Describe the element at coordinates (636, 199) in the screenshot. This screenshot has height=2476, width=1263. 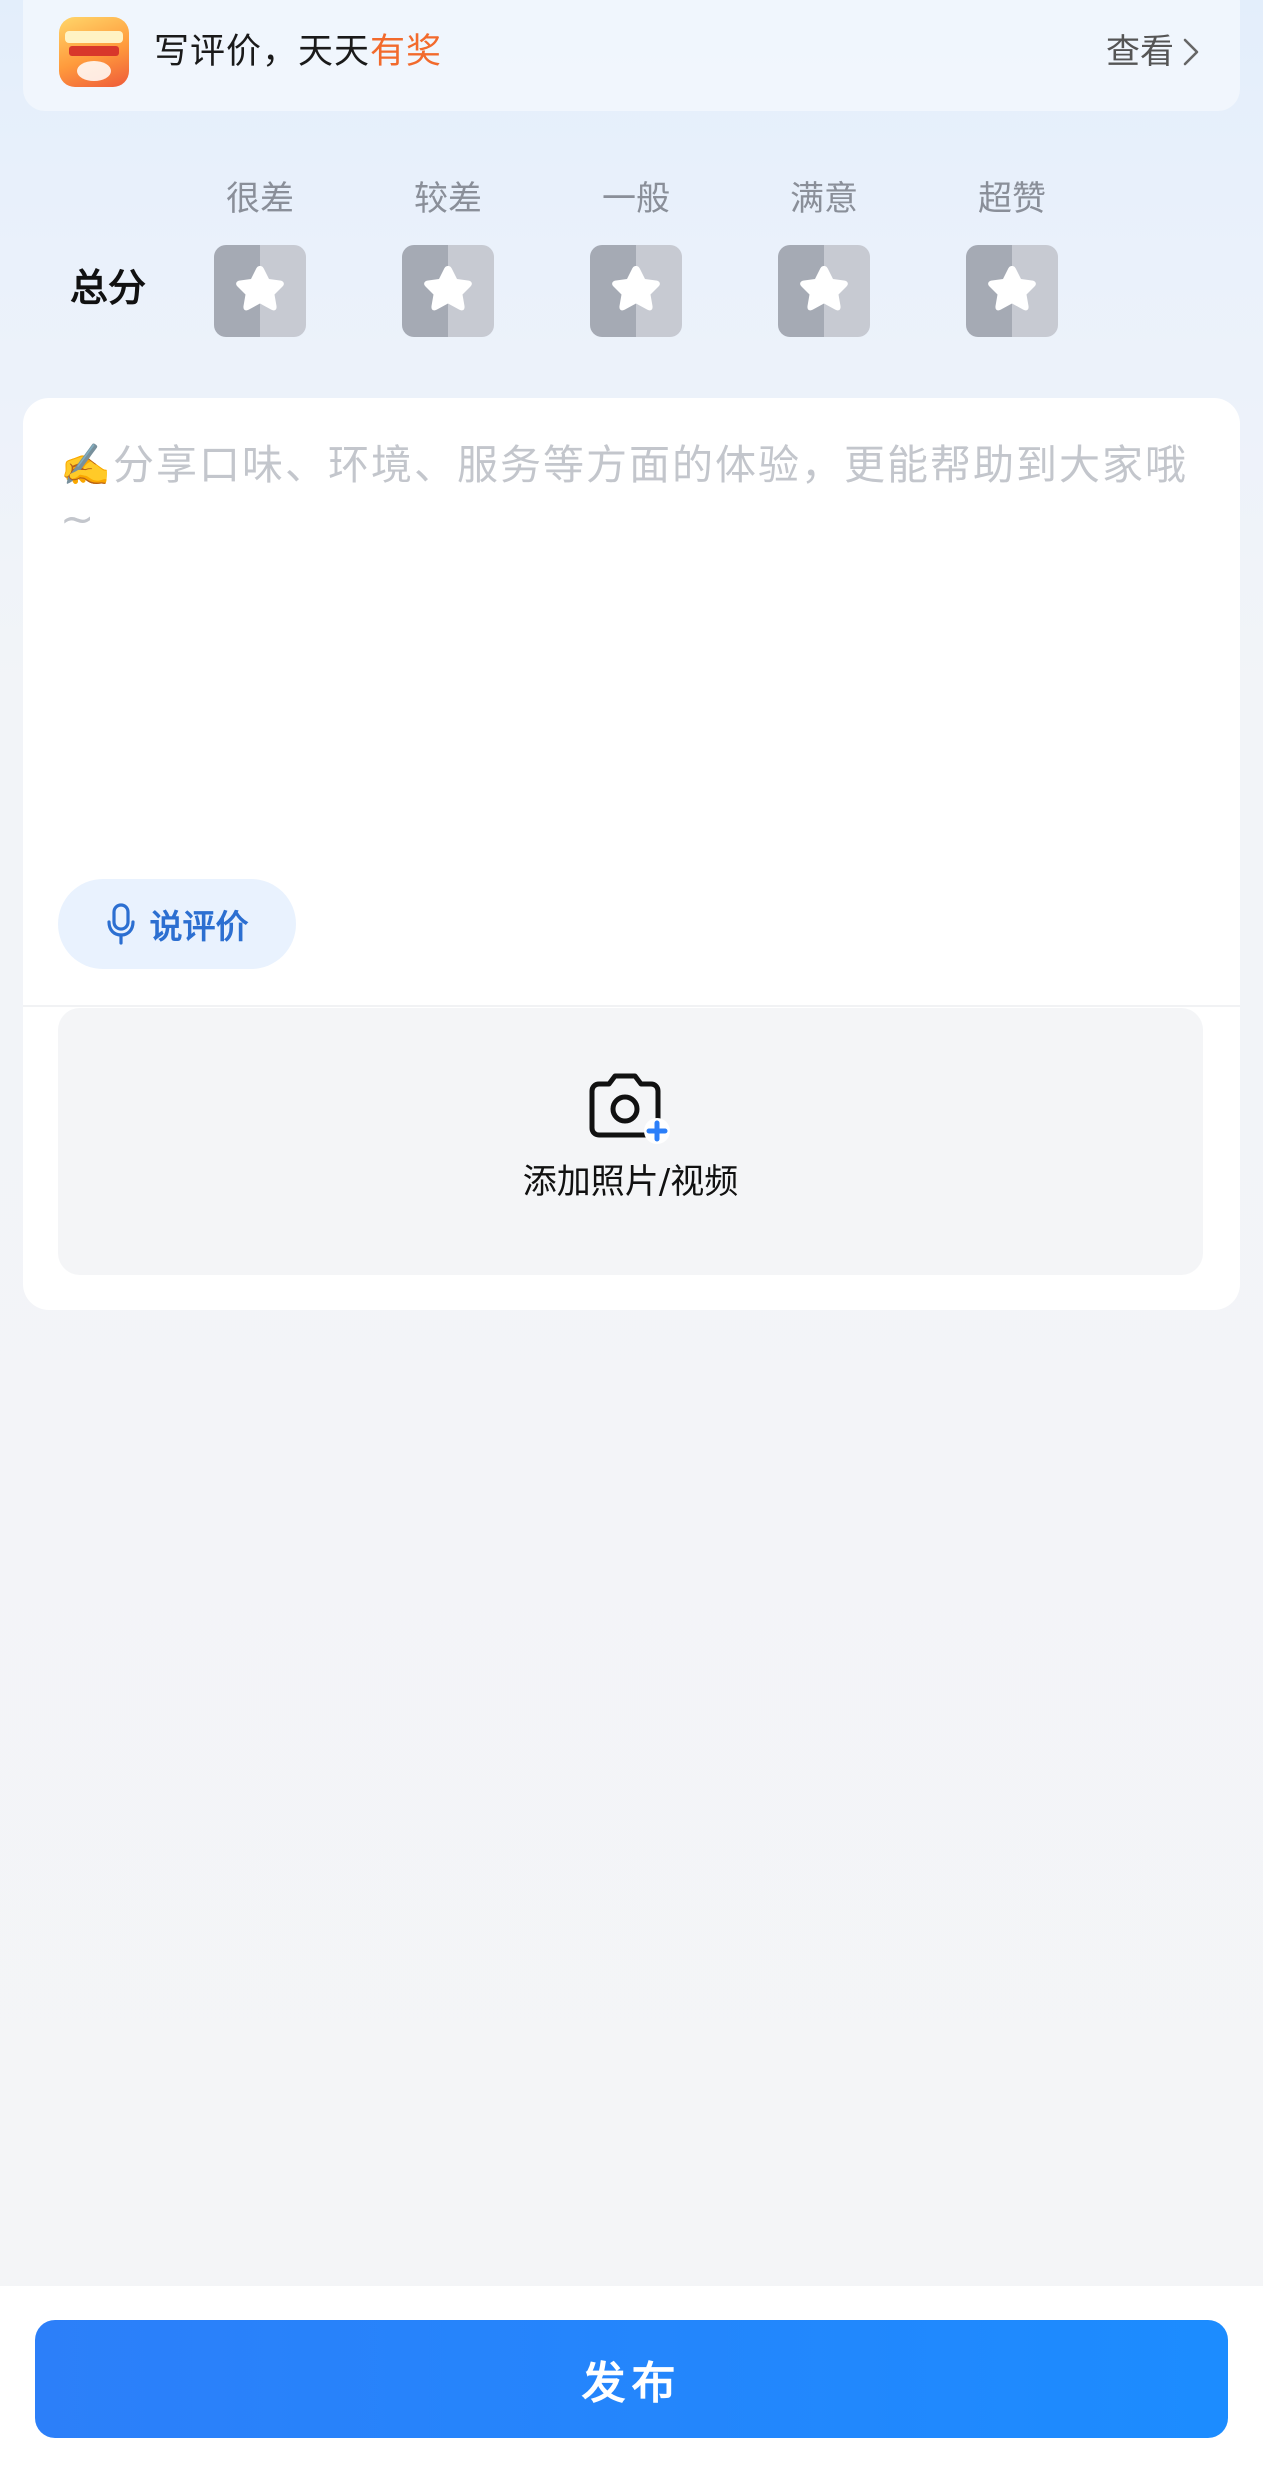
I see `rating-level-label: 一般` at that location.